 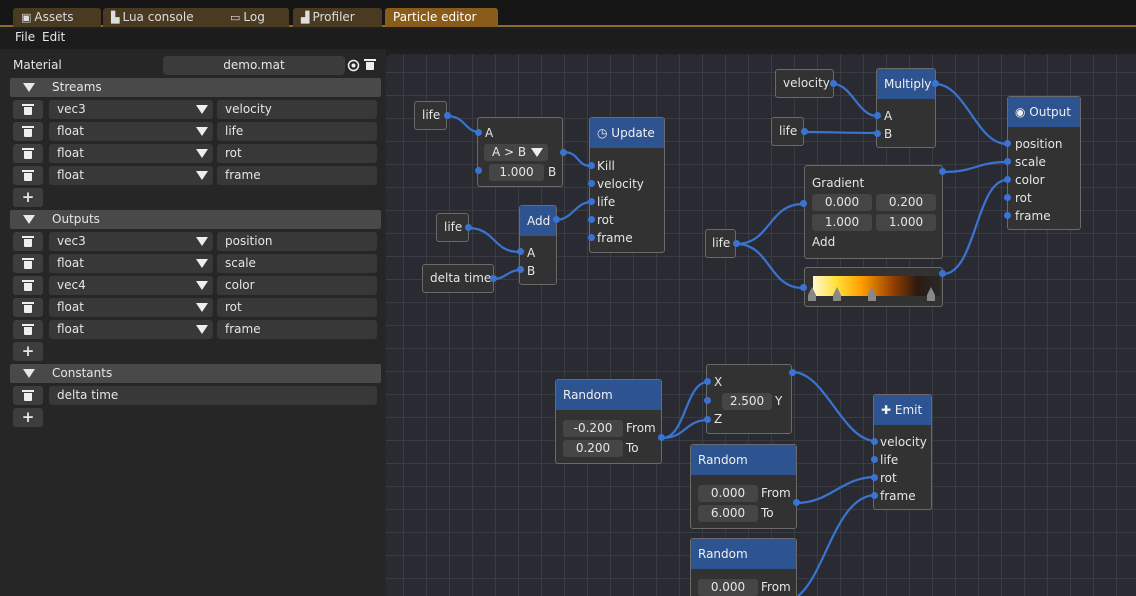 I want to click on trash-icon, so click(x=370, y=65).